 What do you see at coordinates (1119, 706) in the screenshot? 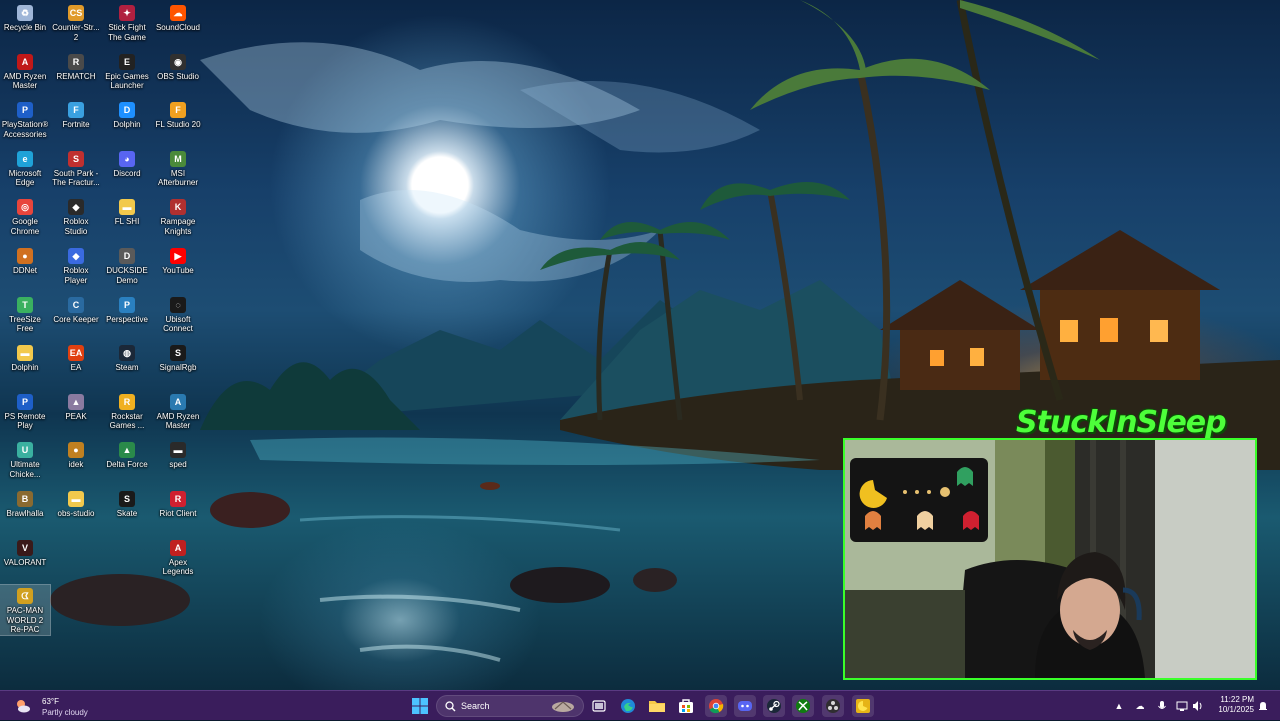
I see `chevron-up-icon: ▲` at bounding box center [1119, 706].